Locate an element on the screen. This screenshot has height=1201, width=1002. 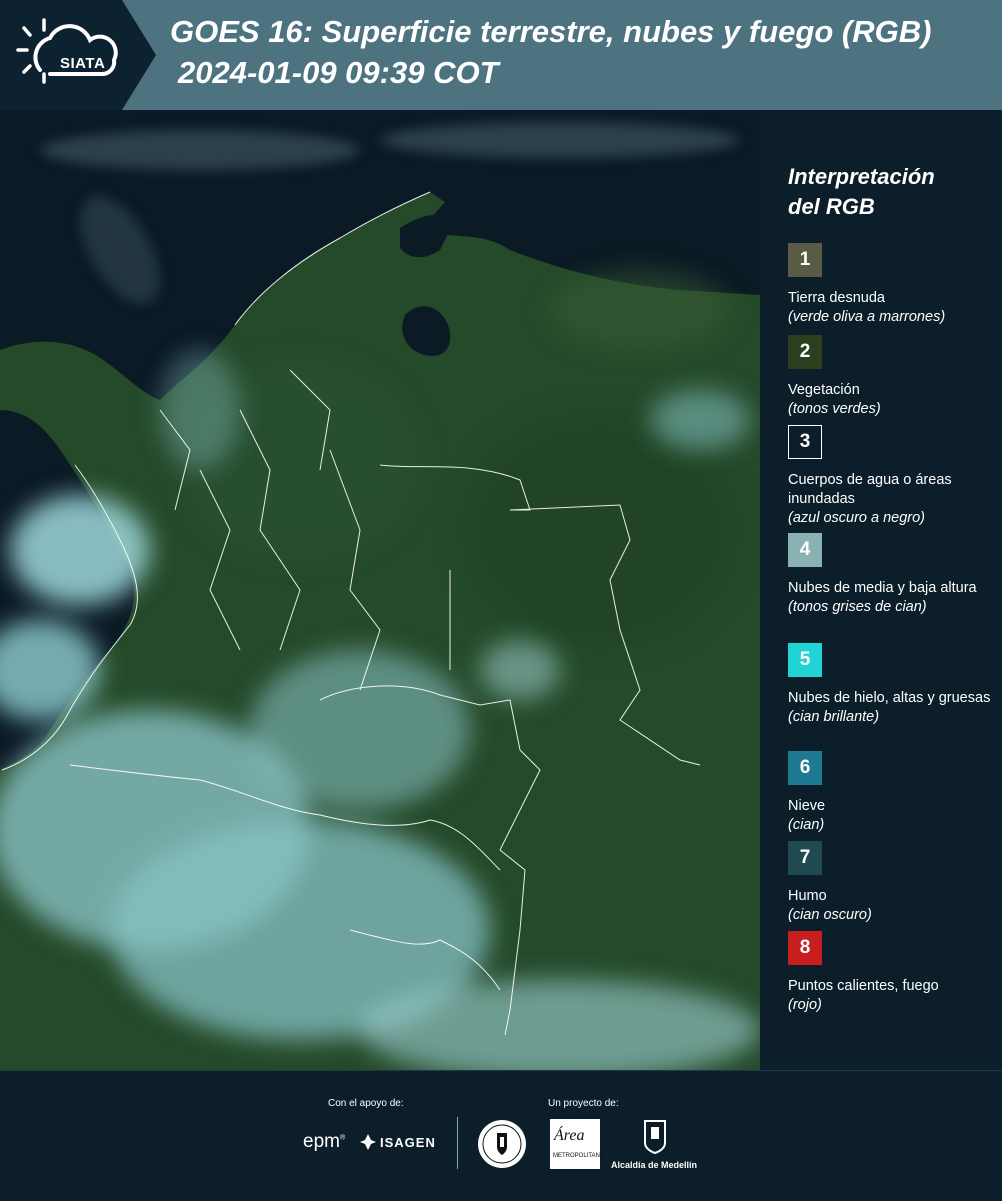
epm-logo-text: epm is located at coordinates (321, 1141).